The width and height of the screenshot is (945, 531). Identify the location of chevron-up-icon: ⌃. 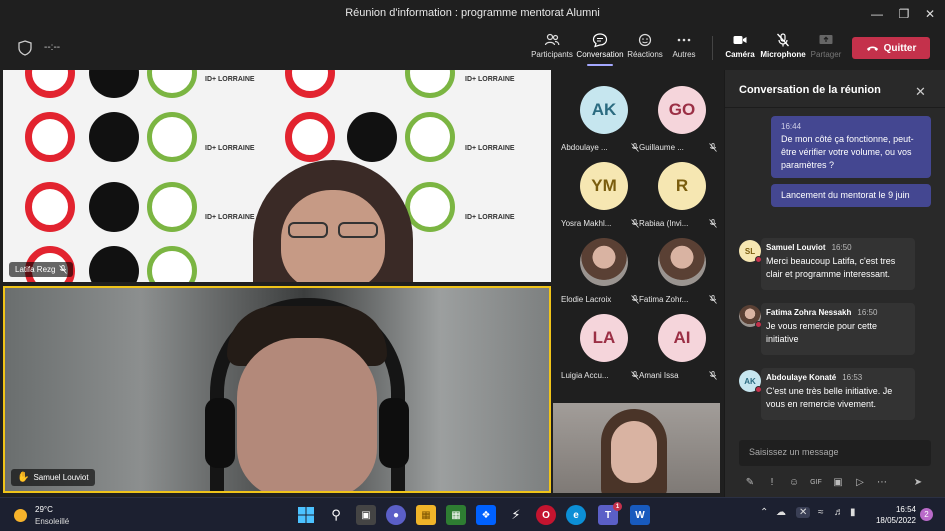
(764, 512).